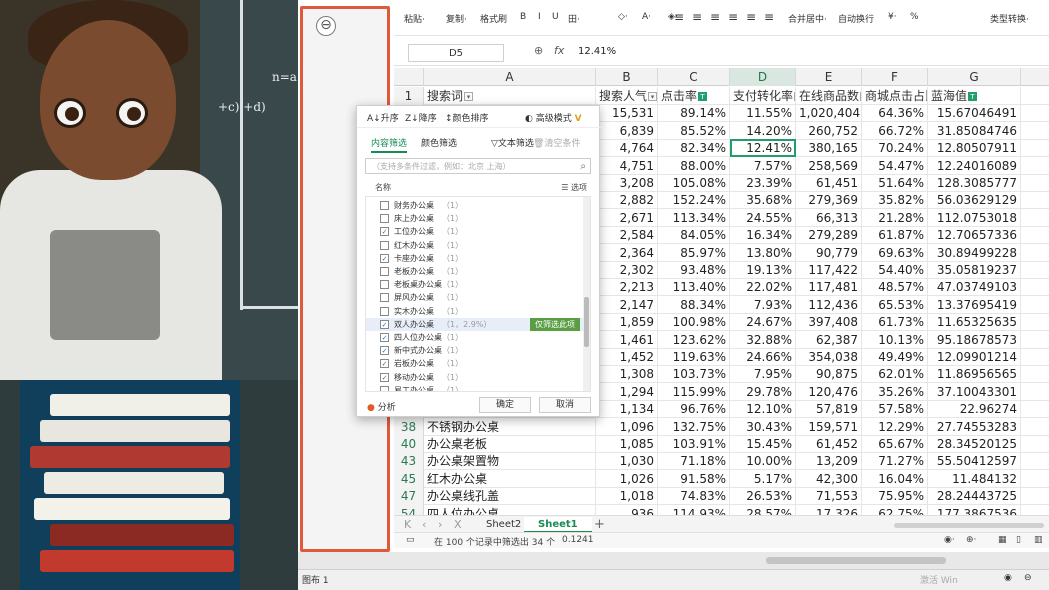 This screenshot has height=590, width=1049. I want to click on cell: 1,308, so click(627, 374).